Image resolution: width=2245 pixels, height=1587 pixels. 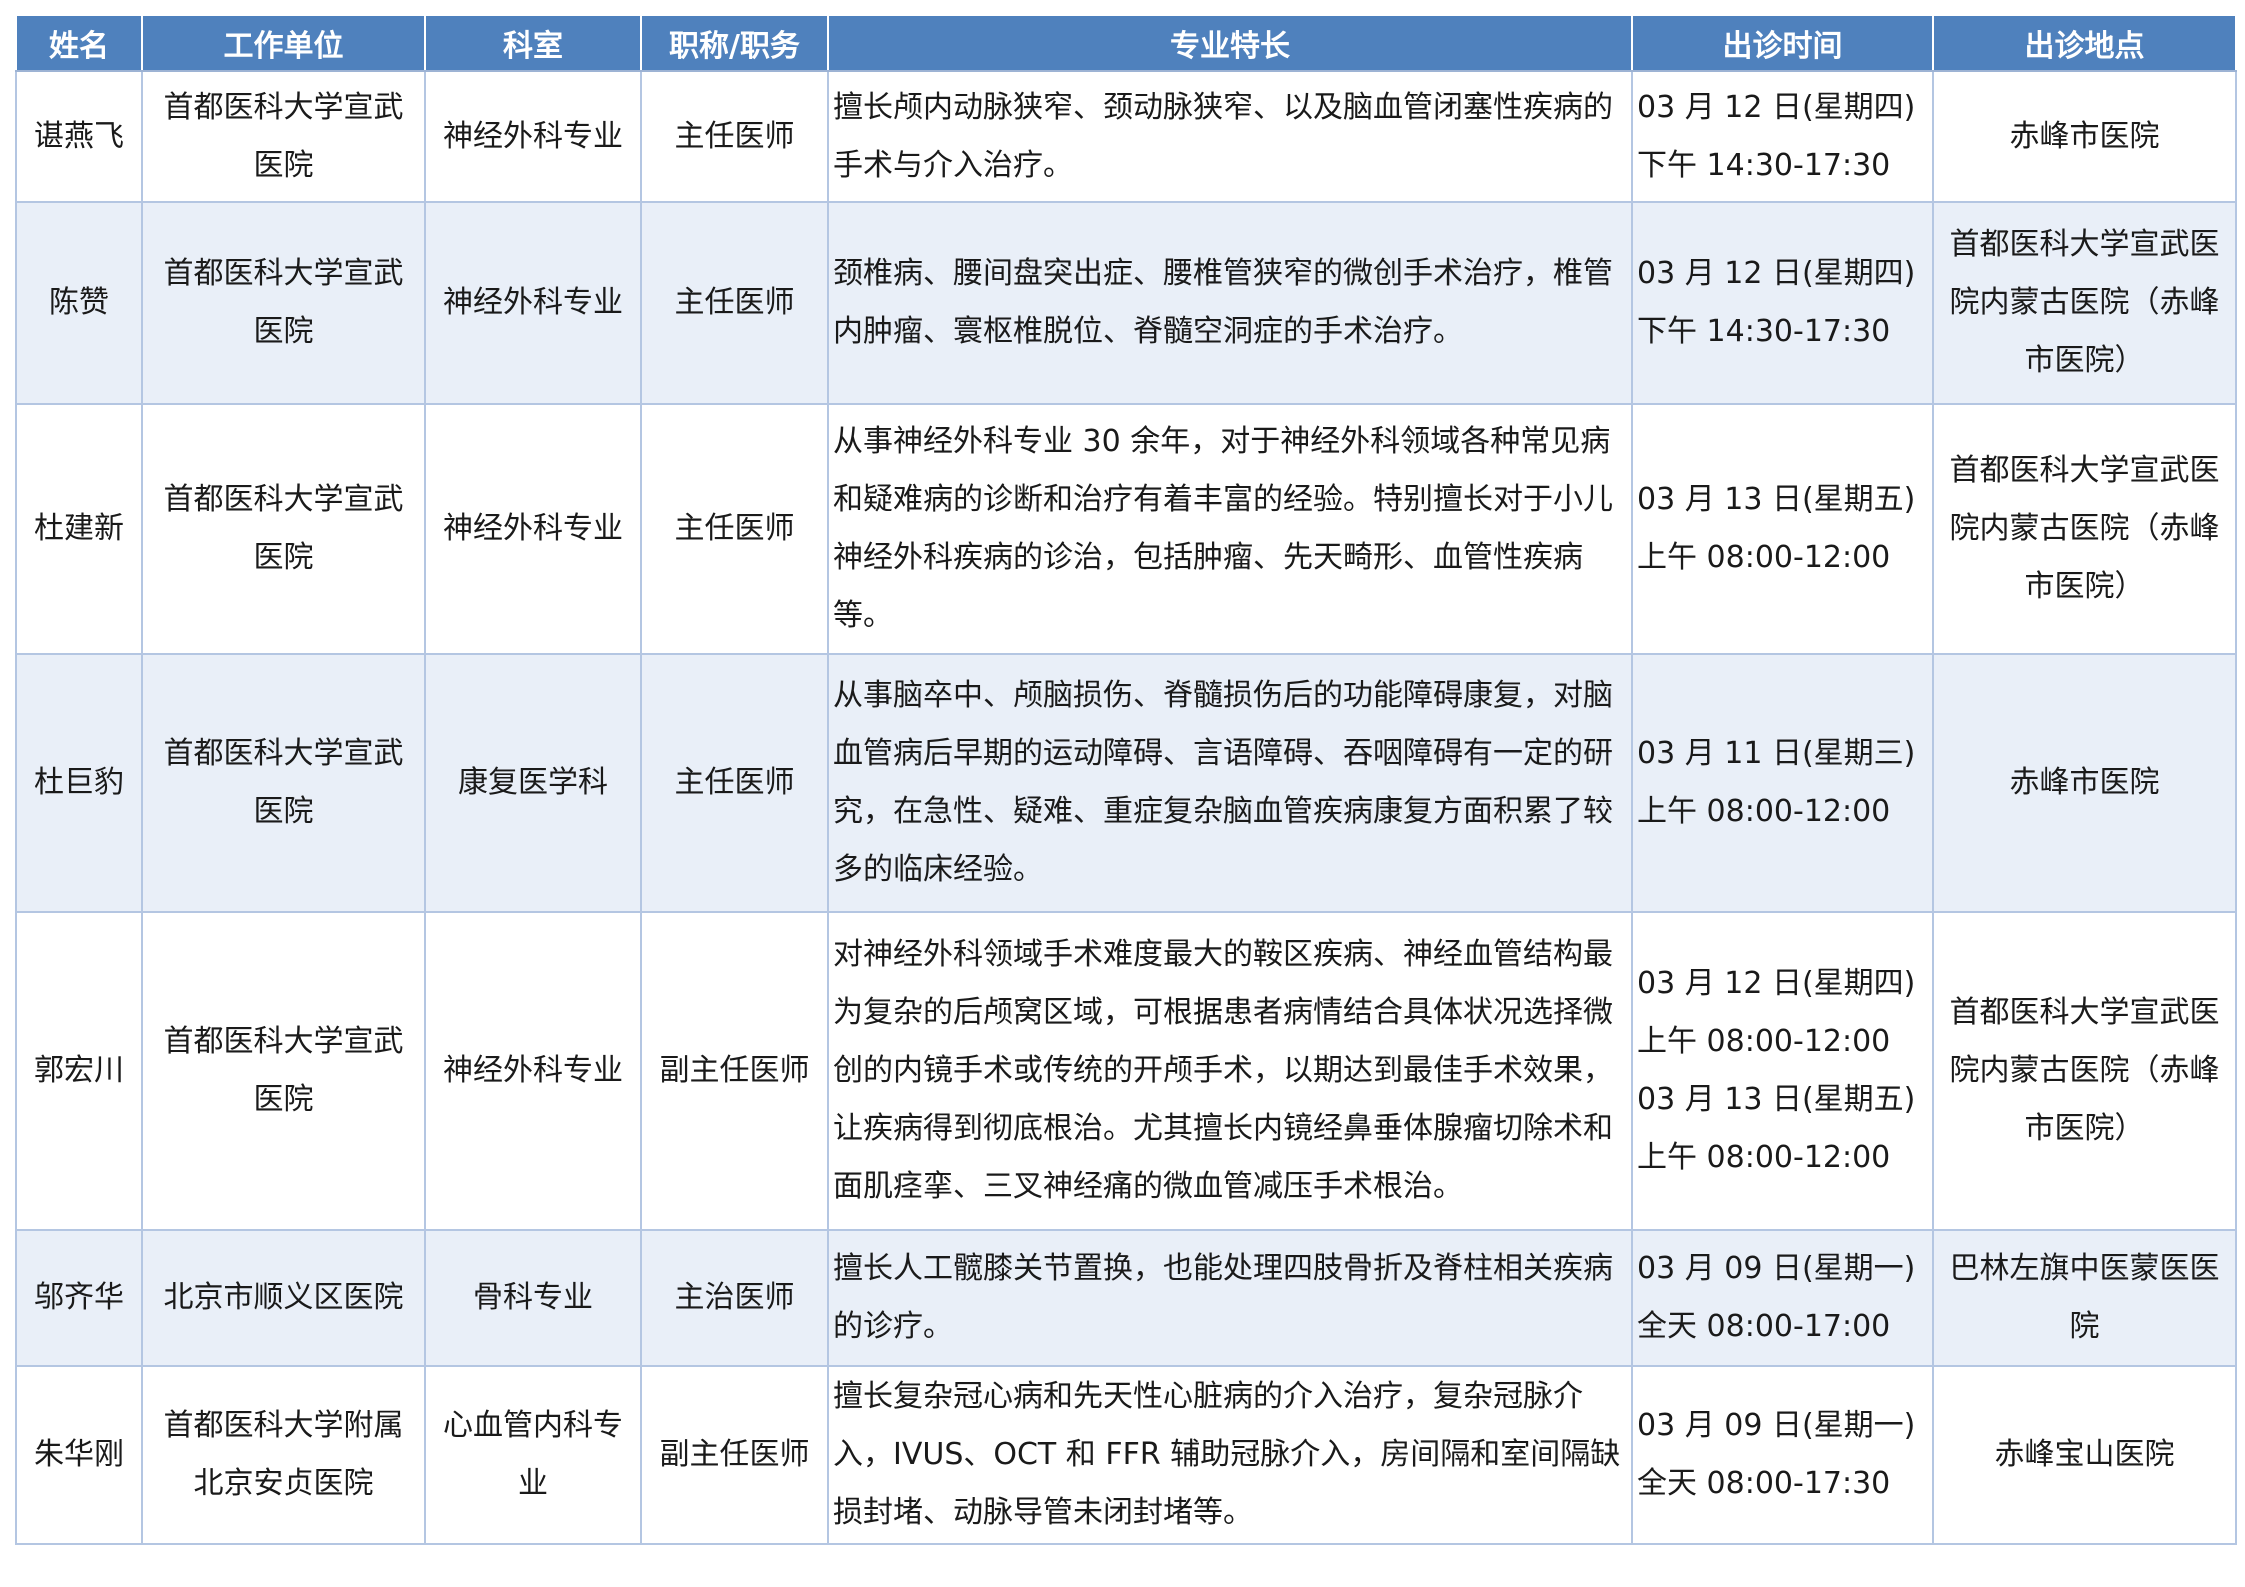 I want to click on doctor-name: 谌燕飞, so click(x=79, y=136).